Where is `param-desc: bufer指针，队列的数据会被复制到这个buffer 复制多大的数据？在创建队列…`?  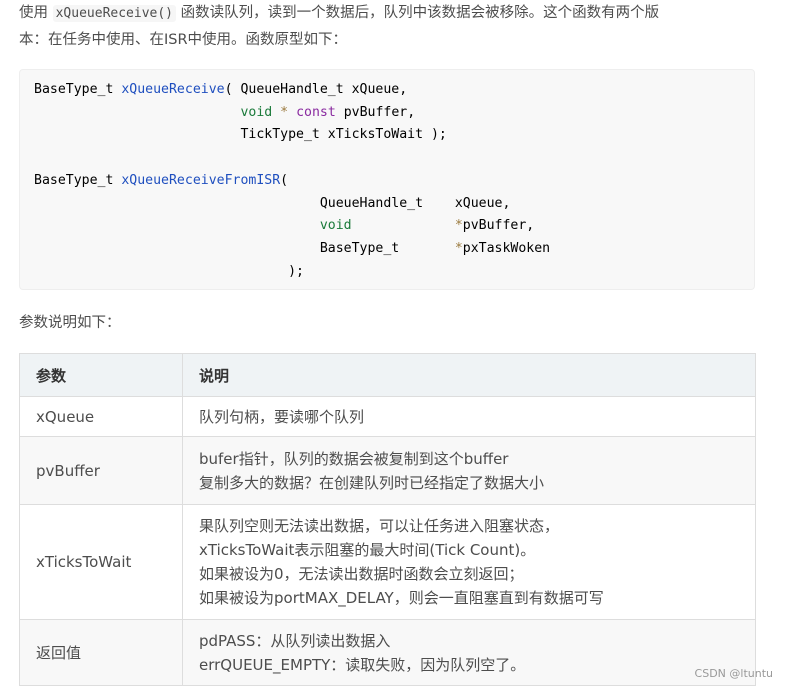 param-desc: bufer指针，队列的数据会被复制到这个buffer 复制多大的数据？在创建队列… is located at coordinates (469, 470).